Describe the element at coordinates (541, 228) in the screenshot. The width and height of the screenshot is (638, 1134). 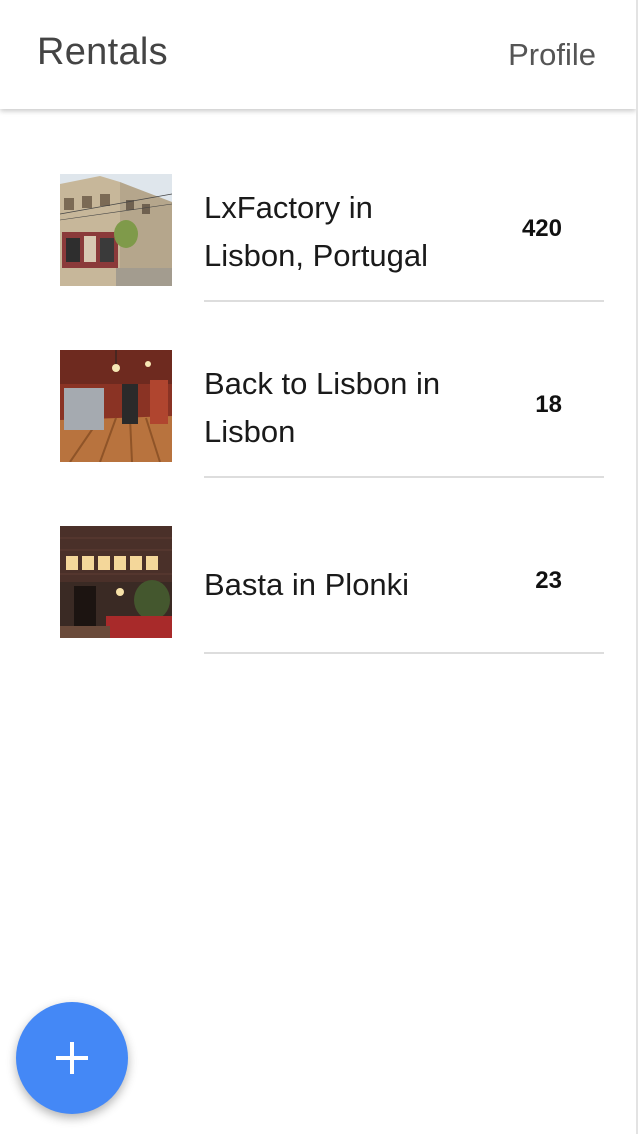
I see `rental-count: 420` at that location.